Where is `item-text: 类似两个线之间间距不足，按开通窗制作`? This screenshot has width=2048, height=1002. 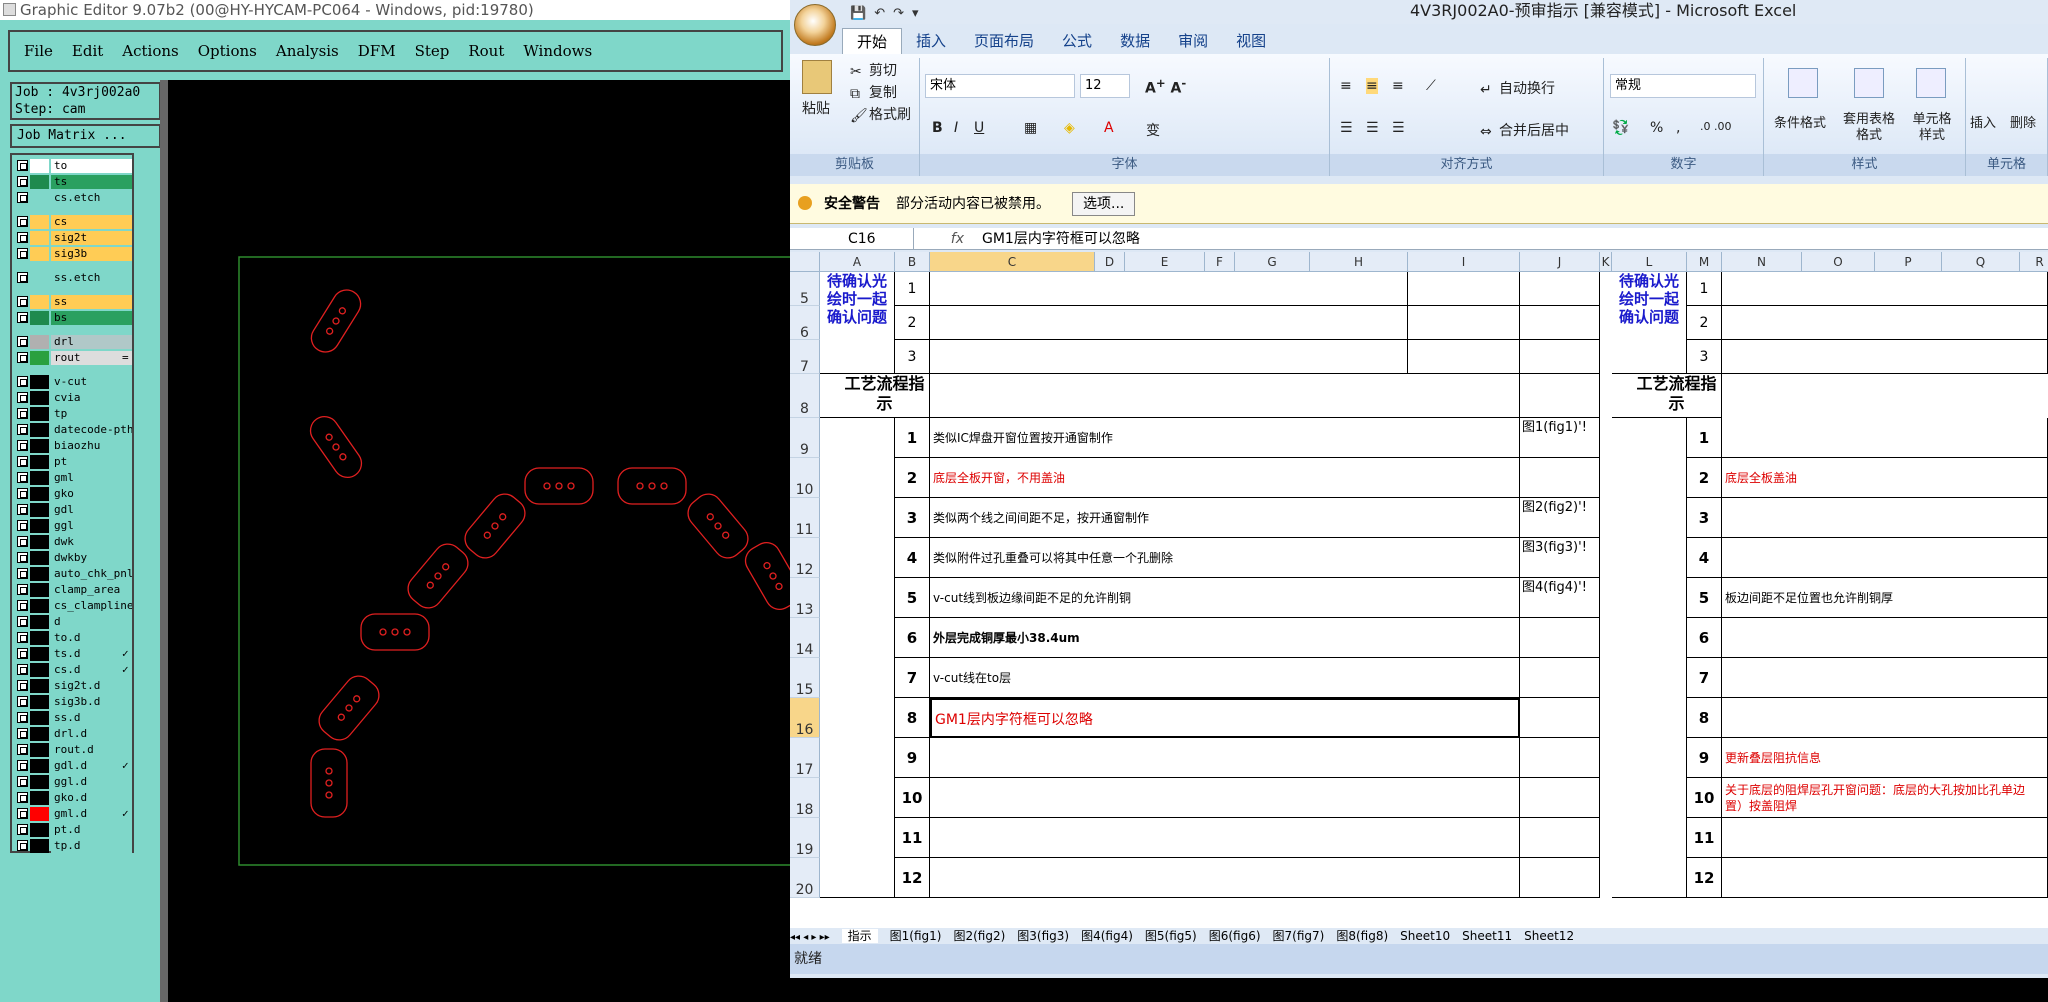
item-text: 类似两个线之间间距不足，按开通窗制作 is located at coordinates (1225, 518).